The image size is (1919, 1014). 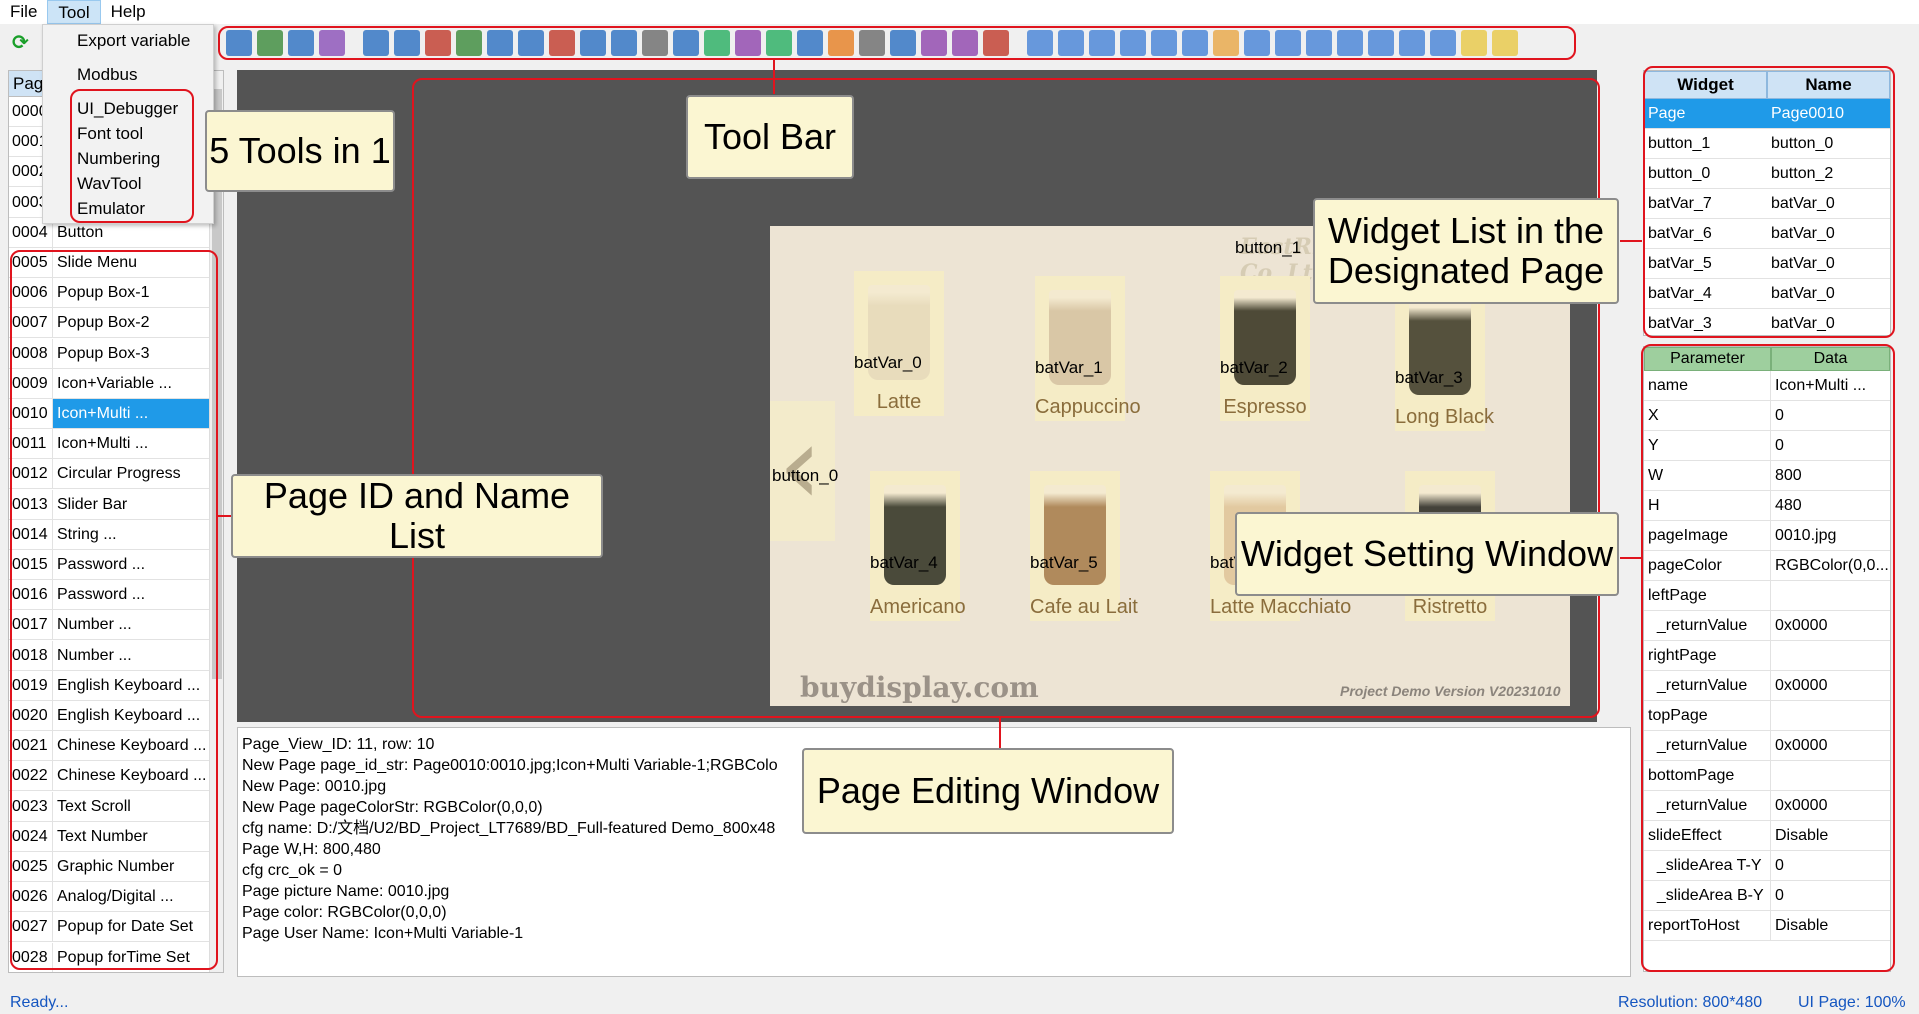 I want to click on widget-list-row: button_1 button_0, so click(x=1767, y=144).